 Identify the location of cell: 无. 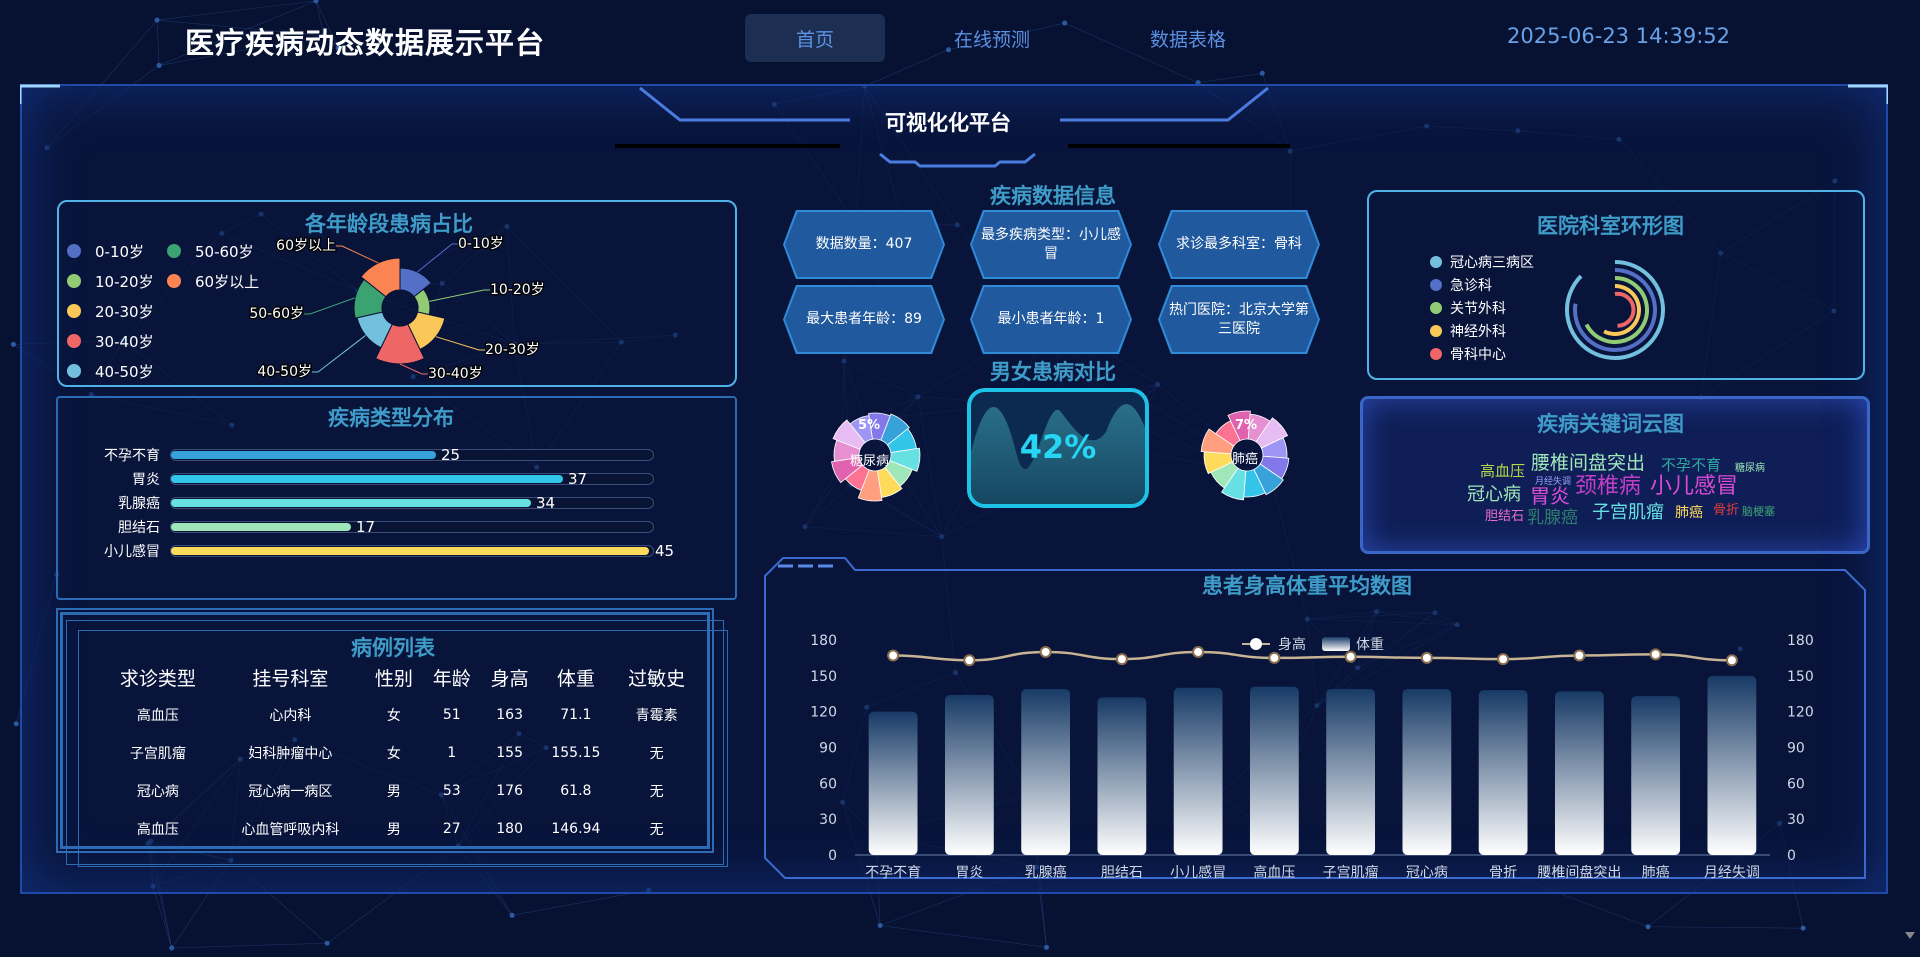
(656, 830).